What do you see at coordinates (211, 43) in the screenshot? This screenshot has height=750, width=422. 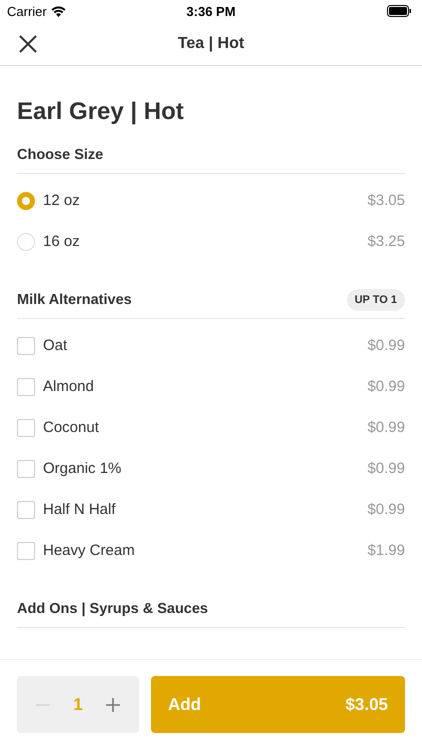 I see `nav-title: Tea | Hot` at bounding box center [211, 43].